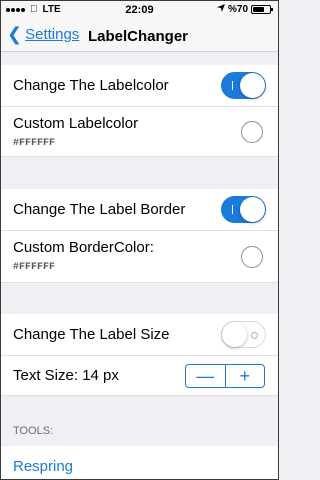 This screenshot has width=320, height=480. What do you see at coordinates (245, 376) in the screenshot?
I see `increment-button: +` at bounding box center [245, 376].